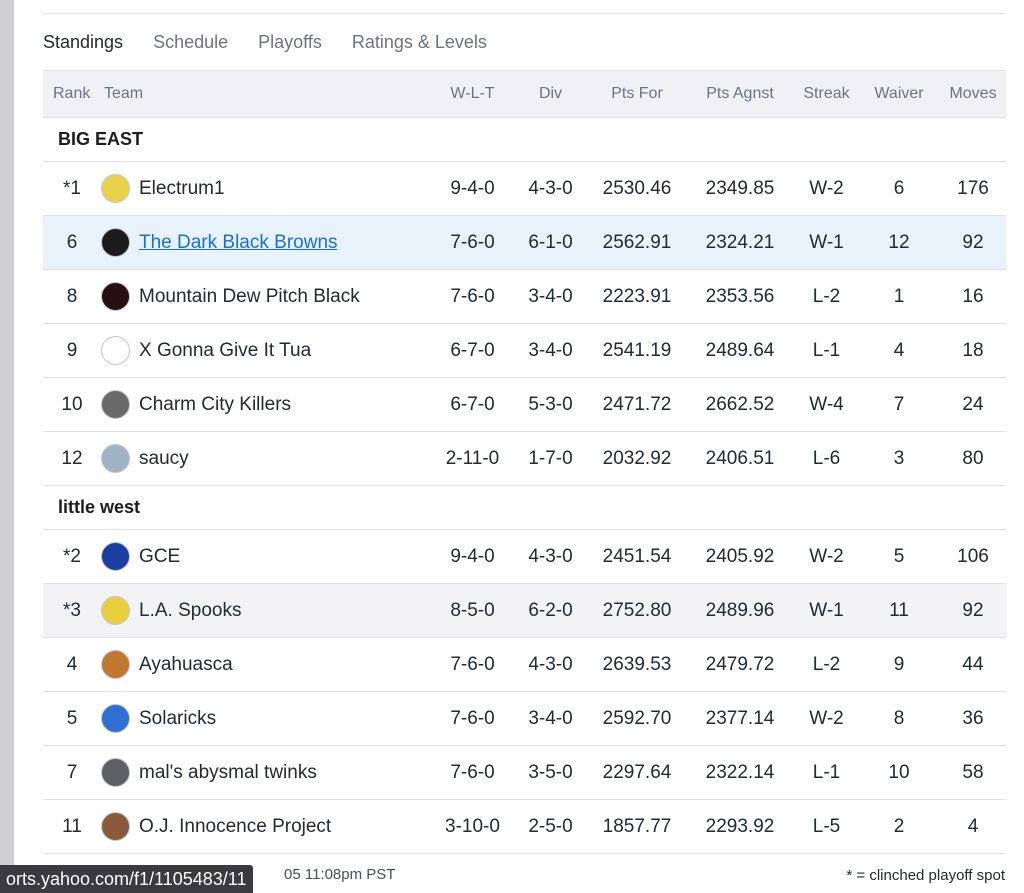 This screenshot has height=893, width=1024. What do you see at coordinates (72, 718) in the screenshot?
I see `rank-cell: 5` at bounding box center [72, 718].